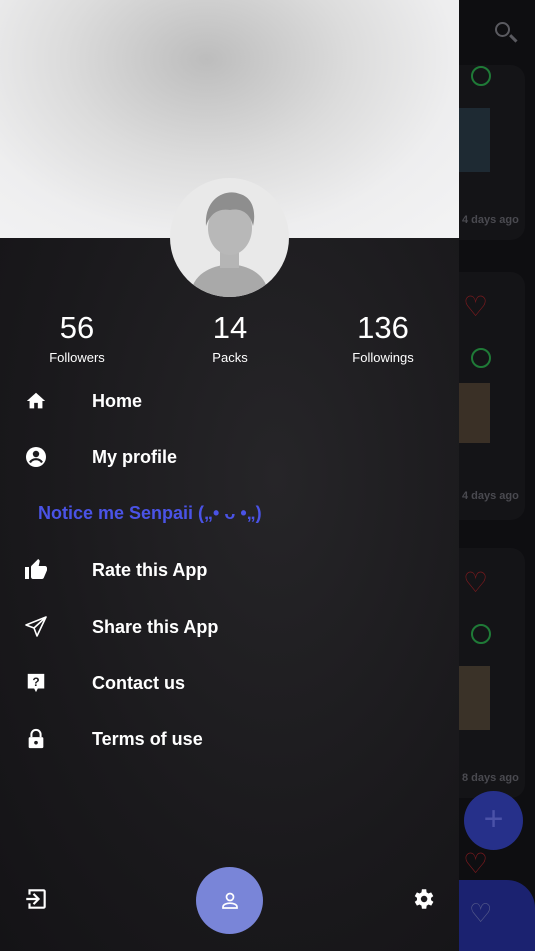 This screenshot has height=951, width=535. What do you see at coordinates (155, 626) in the screenshot?
I see `menu-item-label: Share this App` at bounding box center [155, 626].